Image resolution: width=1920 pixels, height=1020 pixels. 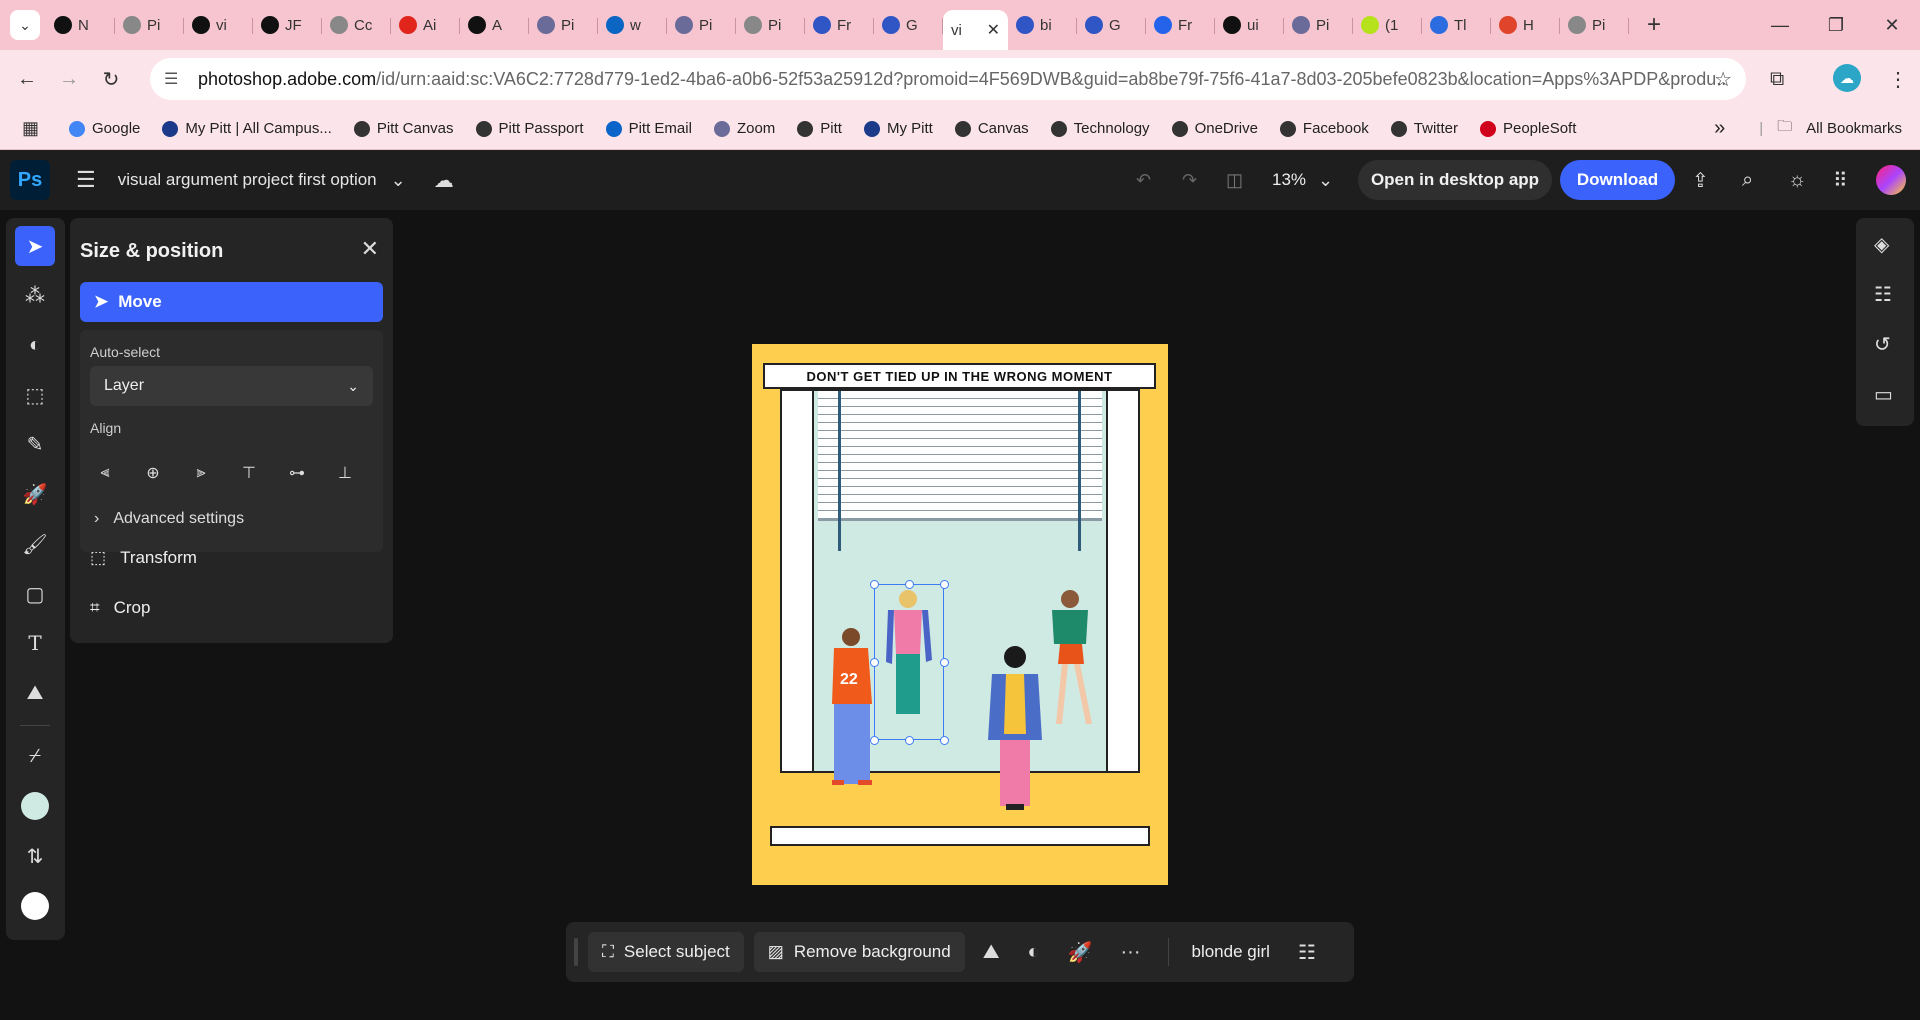 What do you see at coordinates (1143, 180) in the screenshot?
I see `undo-icon: ↶` at bounding box center [1143, 180].